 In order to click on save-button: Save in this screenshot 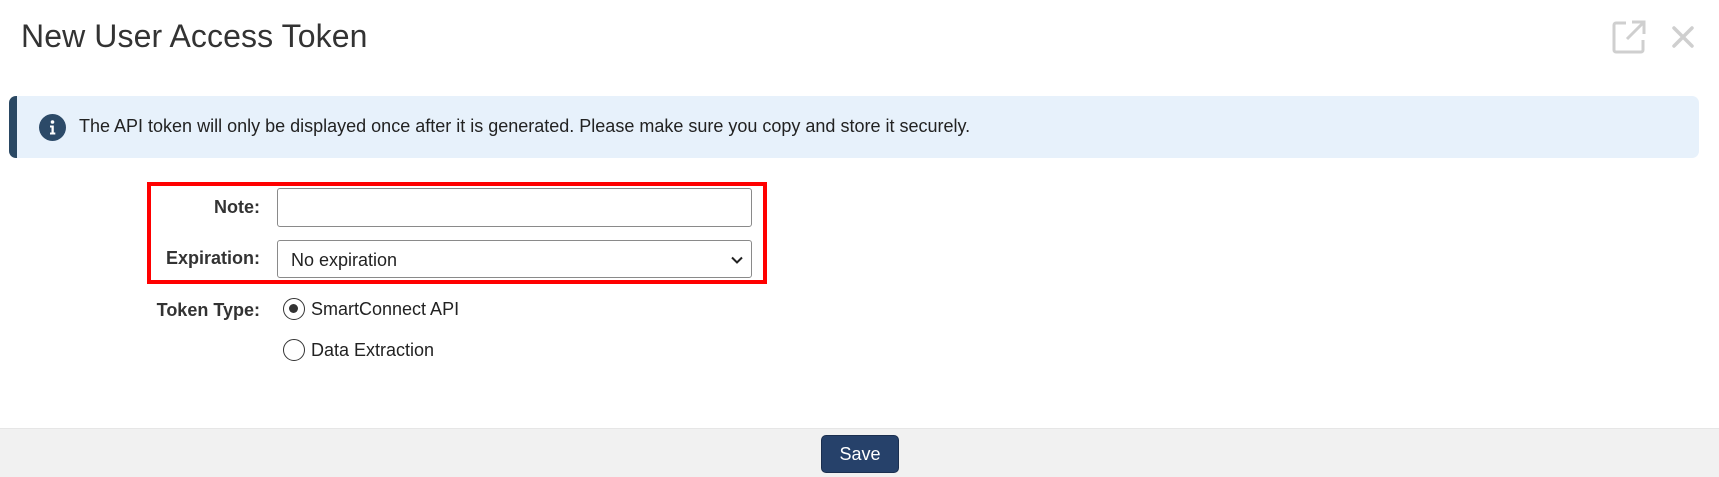, I will do `click(860, 454)`.